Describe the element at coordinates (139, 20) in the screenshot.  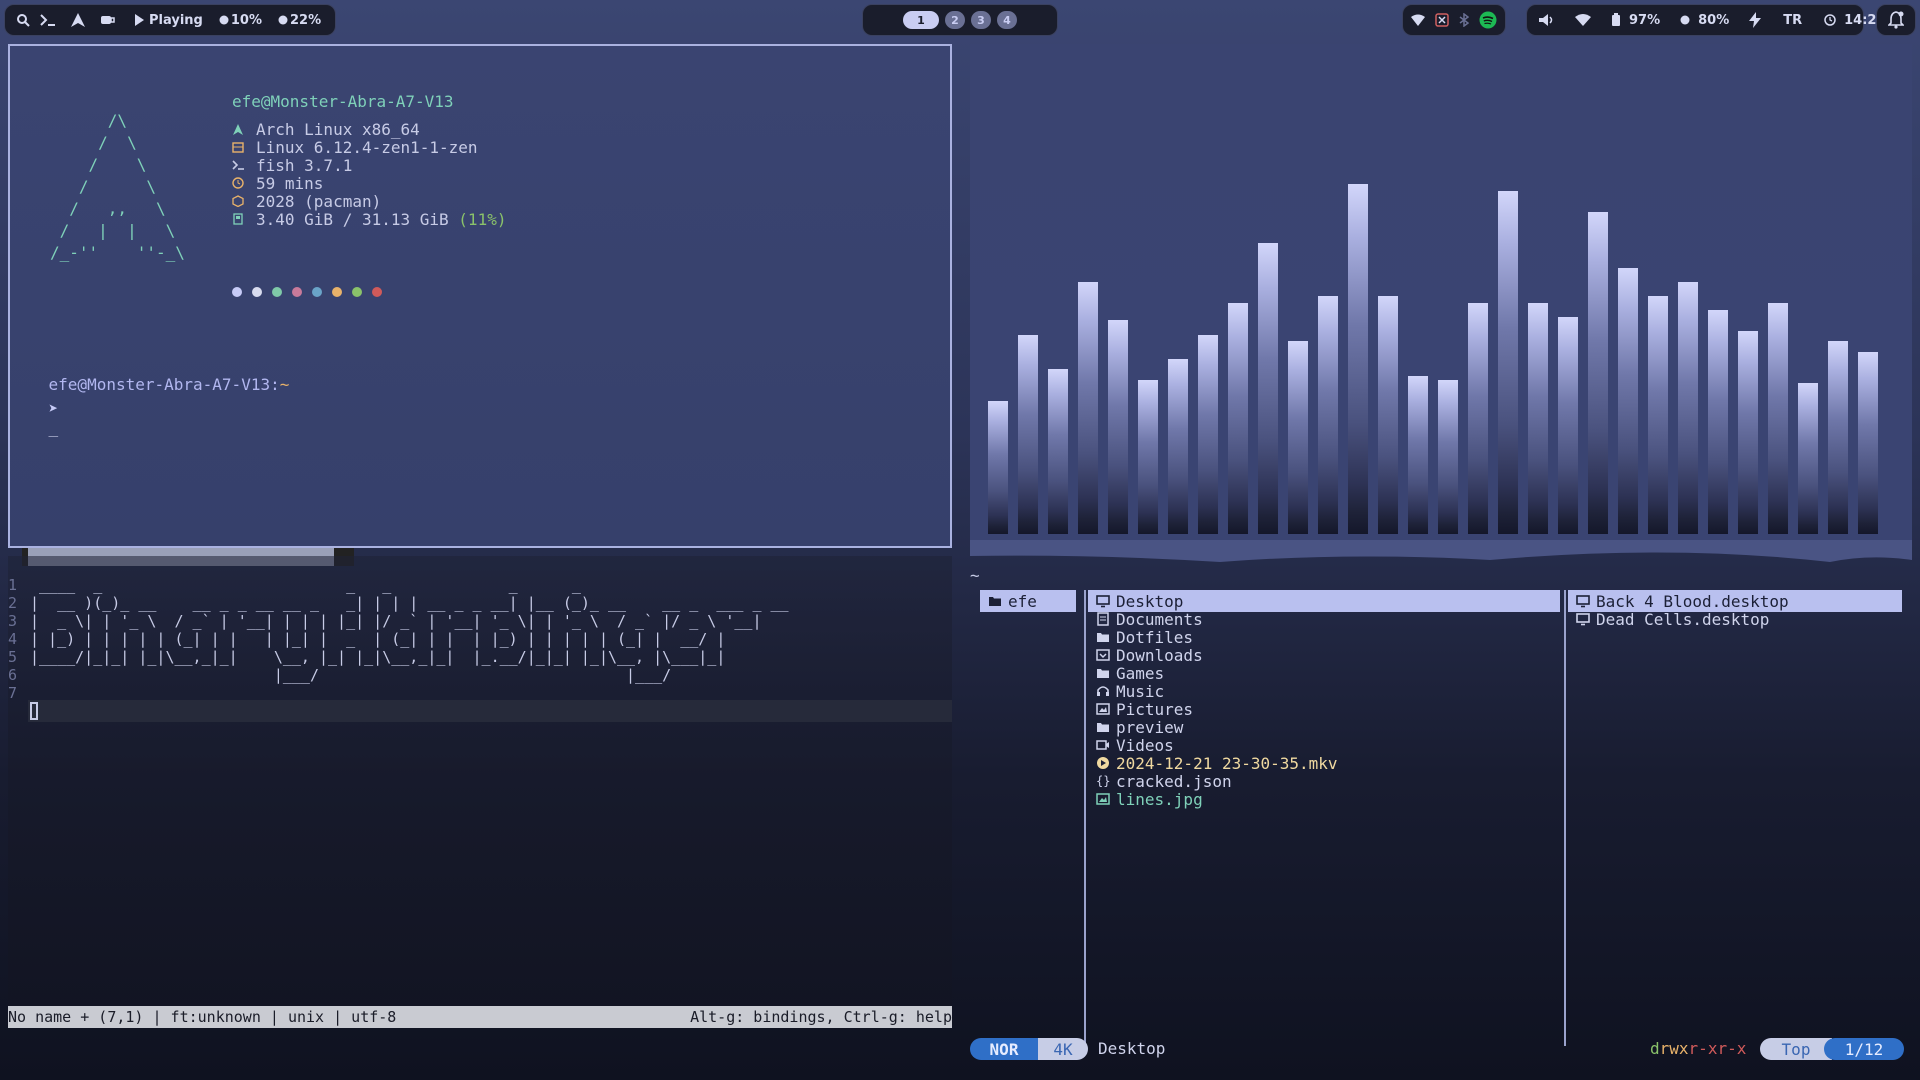
I see `play-icon` at that location.